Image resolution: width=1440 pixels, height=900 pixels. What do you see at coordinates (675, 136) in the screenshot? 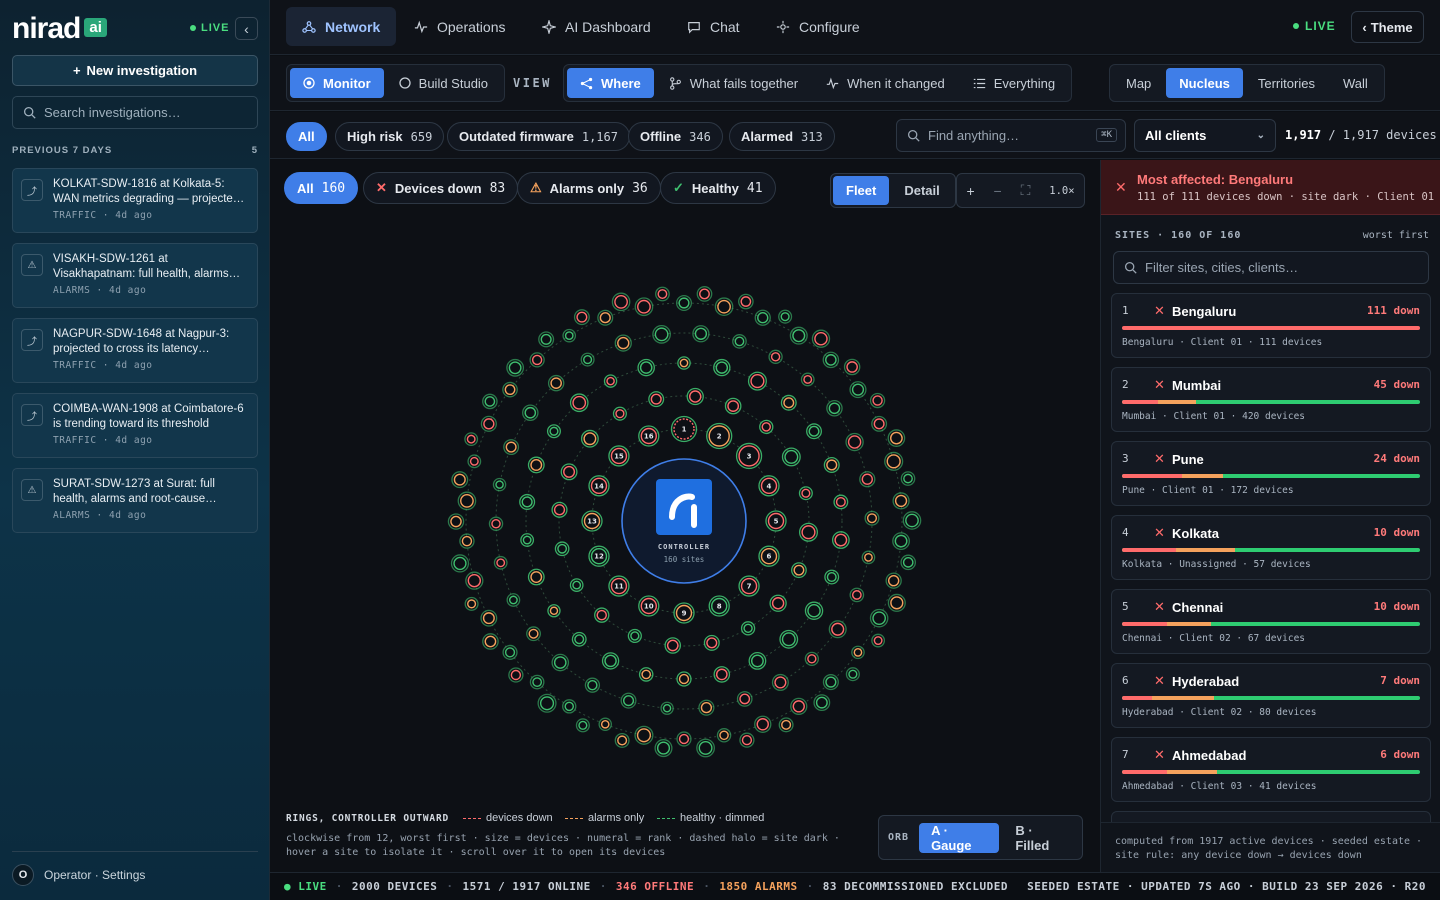
I see `filter-chip-offline: Offline 346` at bounding box center [675, 136].